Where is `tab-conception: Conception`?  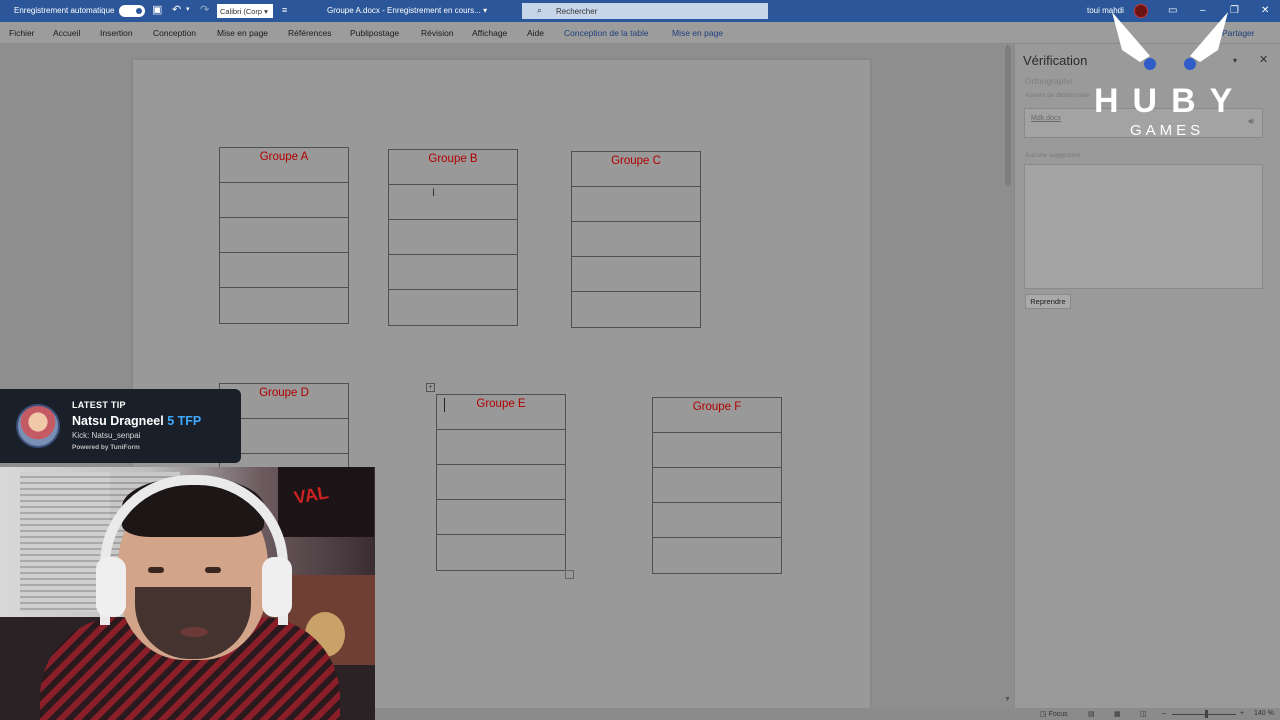 tab-conception: Conception is located at coordinates (174, 33).